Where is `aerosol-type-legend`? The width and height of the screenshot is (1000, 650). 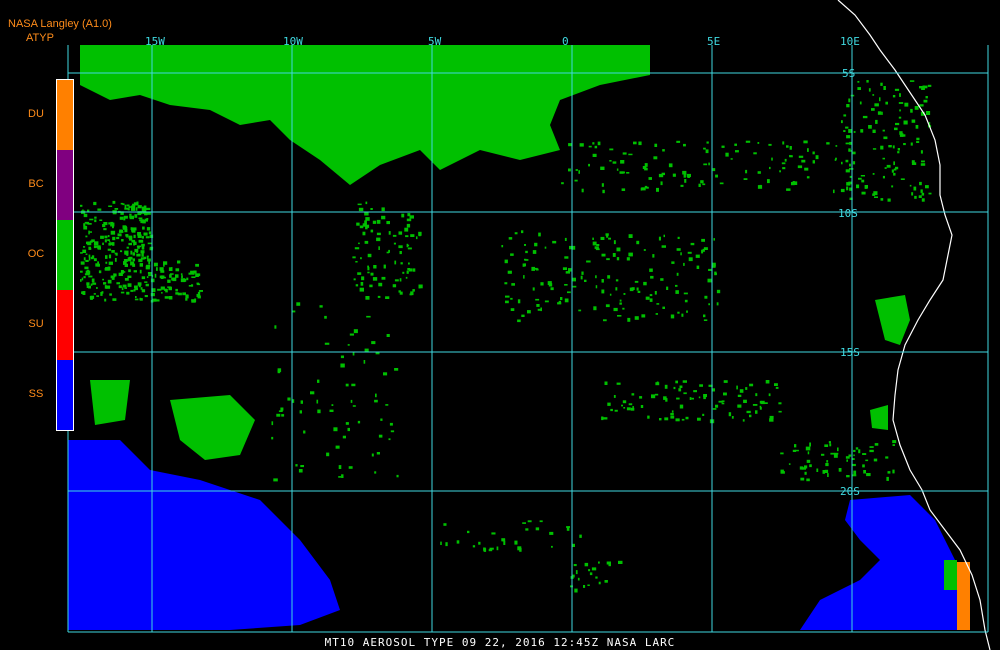
aerosol-type-legend is located at coordinates (65, 255).